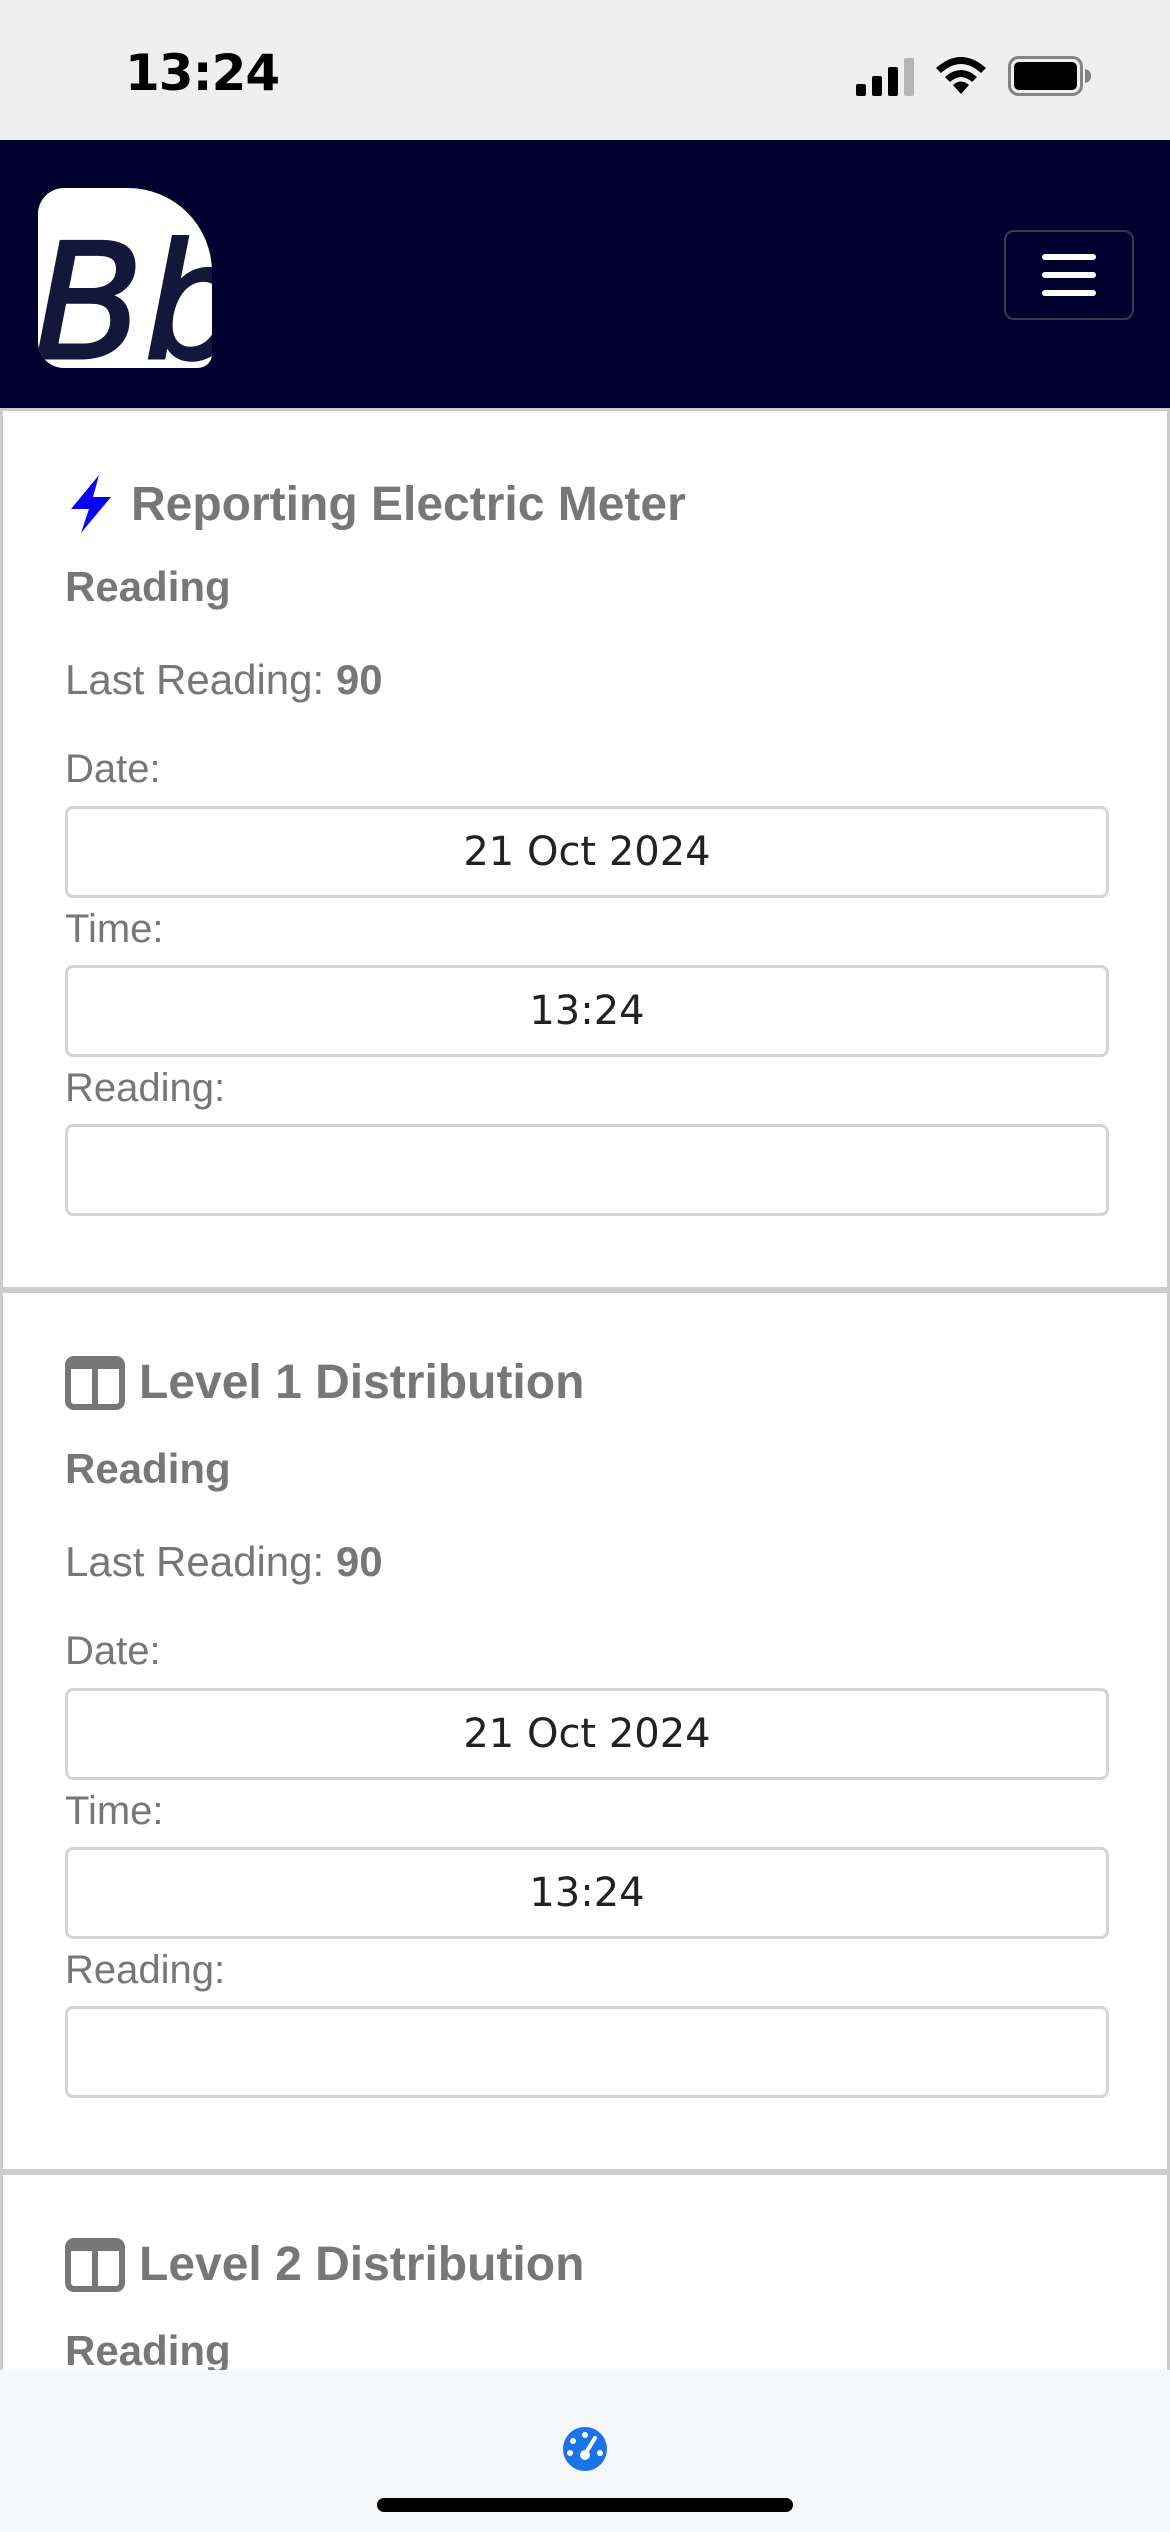  What do you see at coordinates (585, 2505) in the screenshot?
I see `home-indicator` at bounding box center [585, 2505].